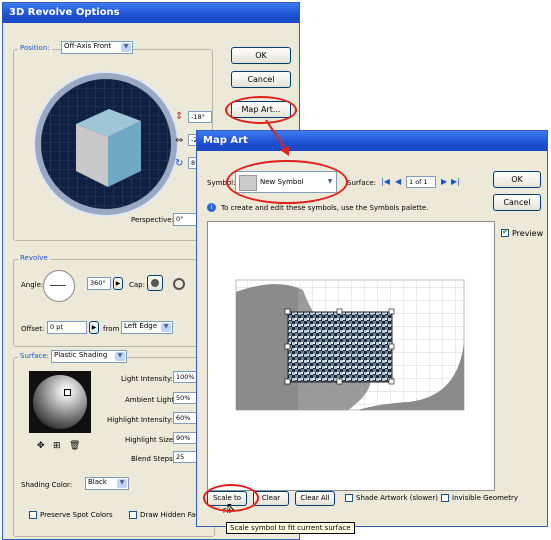  Describe the element at coordinates (140, 420) in the screenshot. I see `highlight-intensity-label: Highlight Intensity:` at that location.